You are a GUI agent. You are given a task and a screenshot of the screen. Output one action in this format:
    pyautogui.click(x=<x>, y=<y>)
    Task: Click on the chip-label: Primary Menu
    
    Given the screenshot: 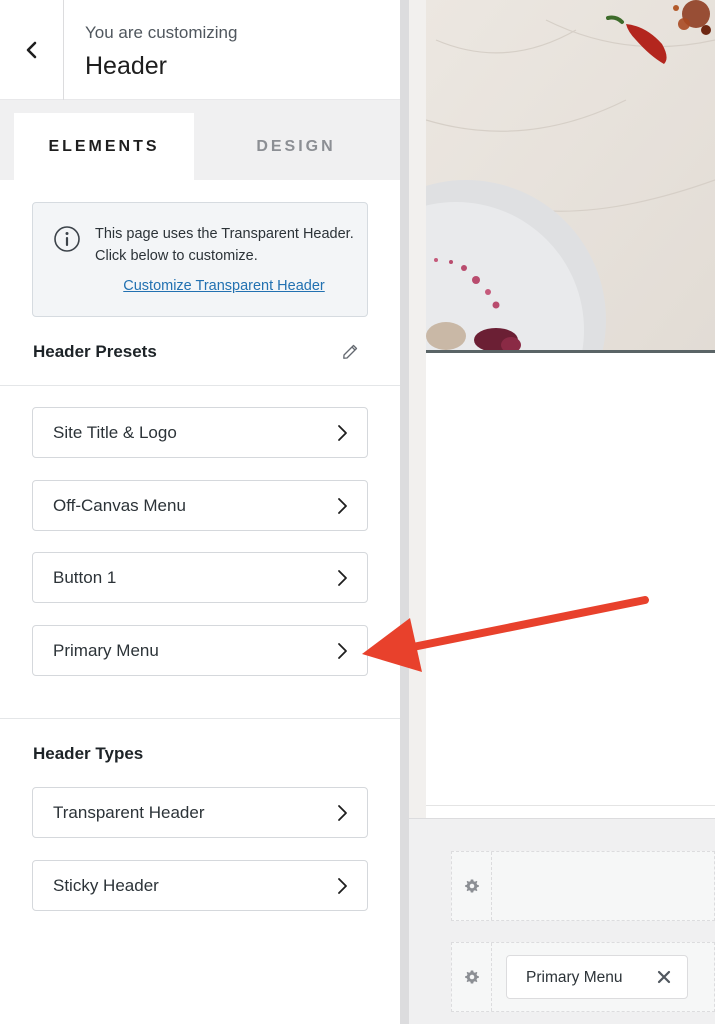 What is the action you would take?
    pyautogui.click(x=574, y=977)
    